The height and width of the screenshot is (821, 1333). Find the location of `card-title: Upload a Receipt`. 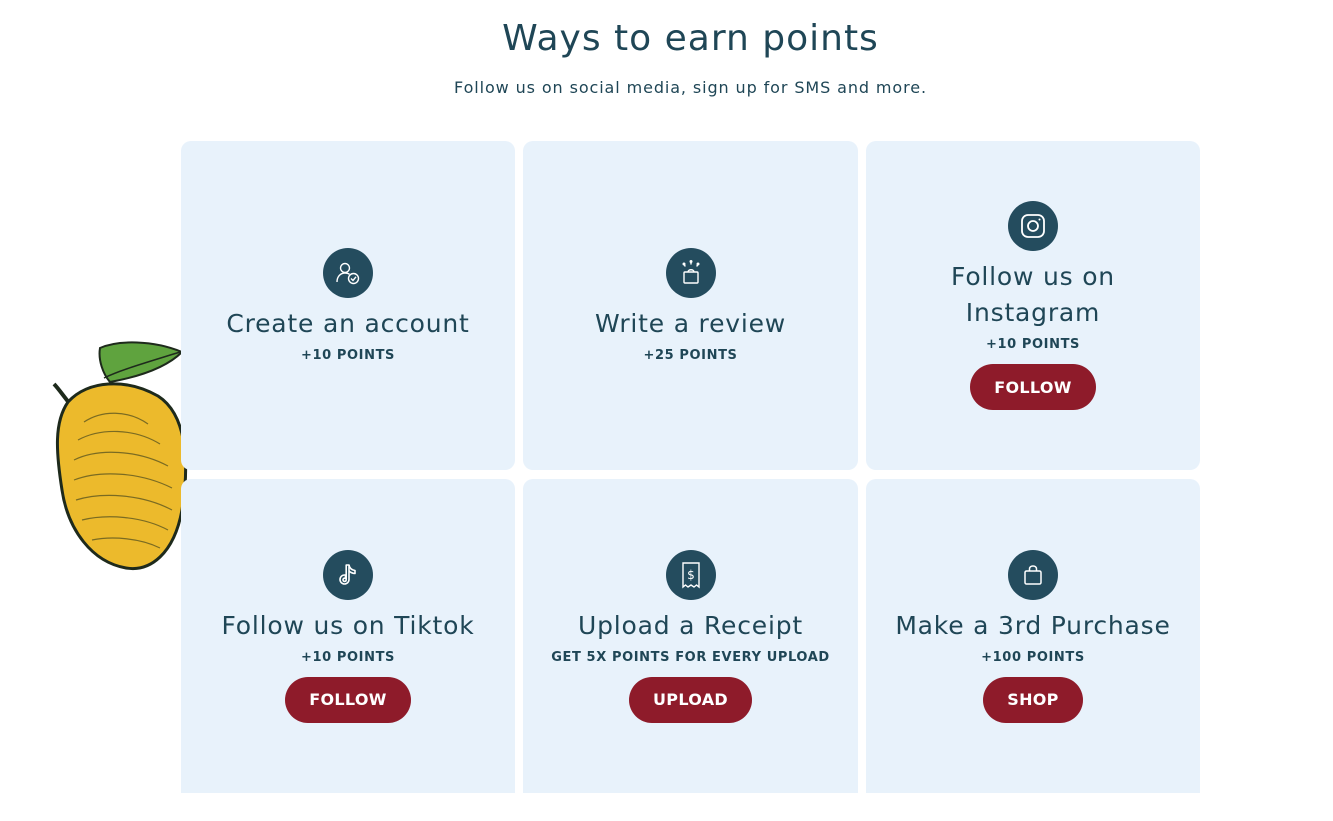

card-title: Upload a Receipt is located at coordinates (690, 625).